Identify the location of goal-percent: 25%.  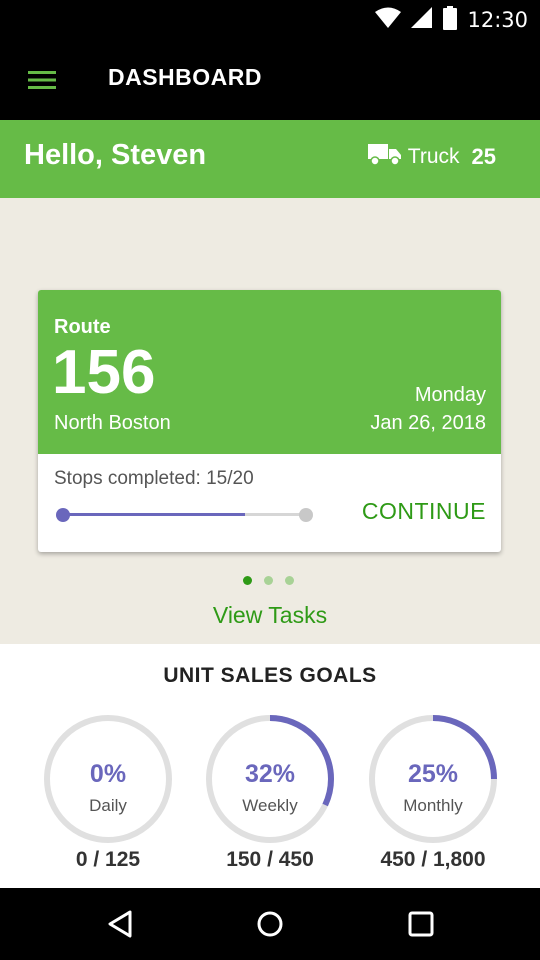
(433, 774).